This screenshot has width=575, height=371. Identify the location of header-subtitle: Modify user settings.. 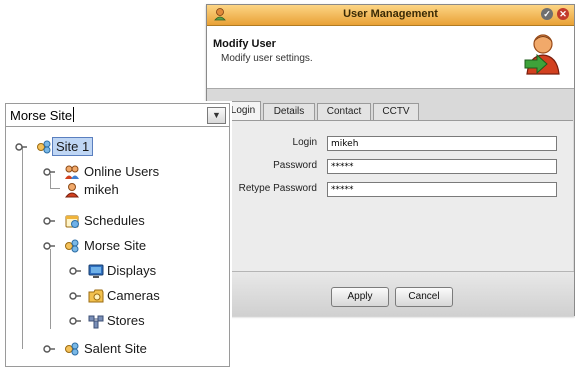
(267, 58).